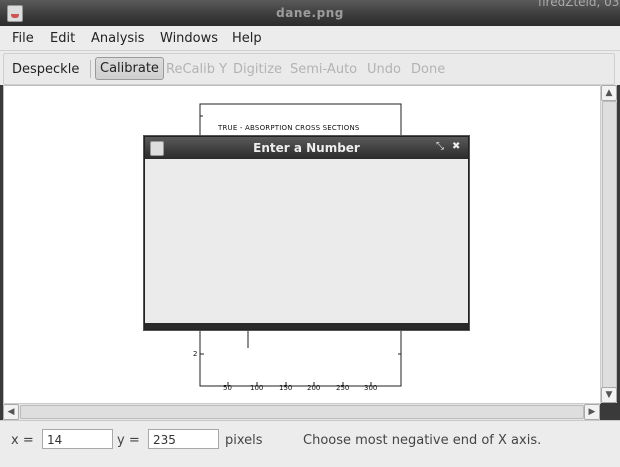 The image size is (620, 467). I want to click on scroll-down-arrow-icon: ▼, so click(609, 395).